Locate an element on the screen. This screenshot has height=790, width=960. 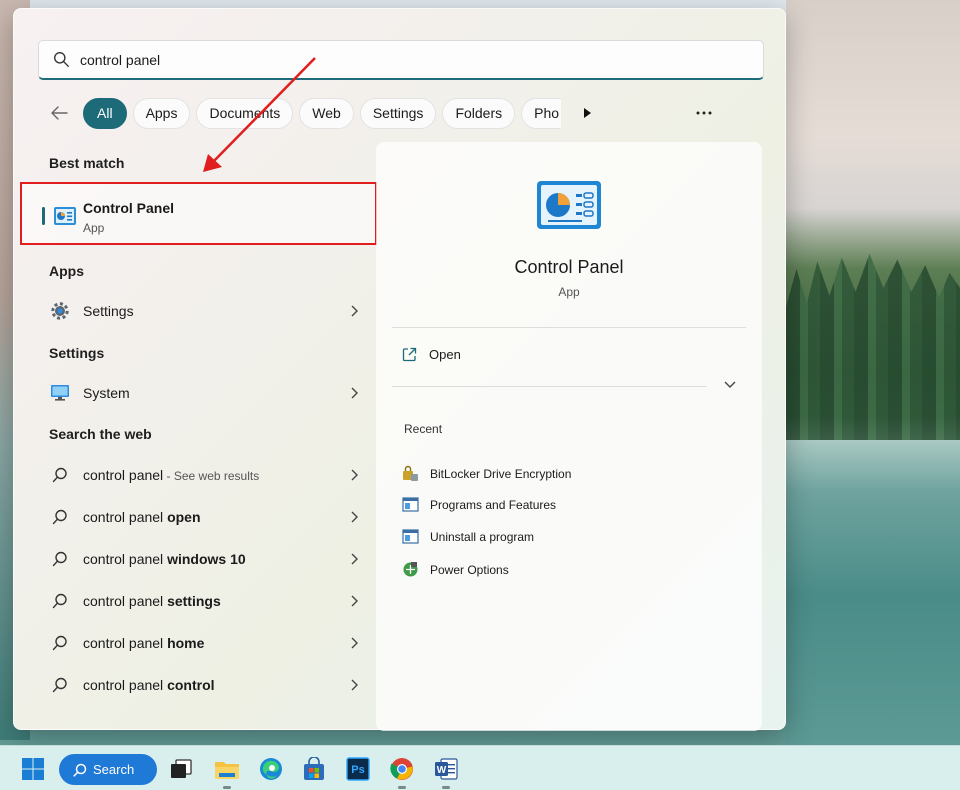
scroll-filters-right-icon is located at coordinates (587, 113).